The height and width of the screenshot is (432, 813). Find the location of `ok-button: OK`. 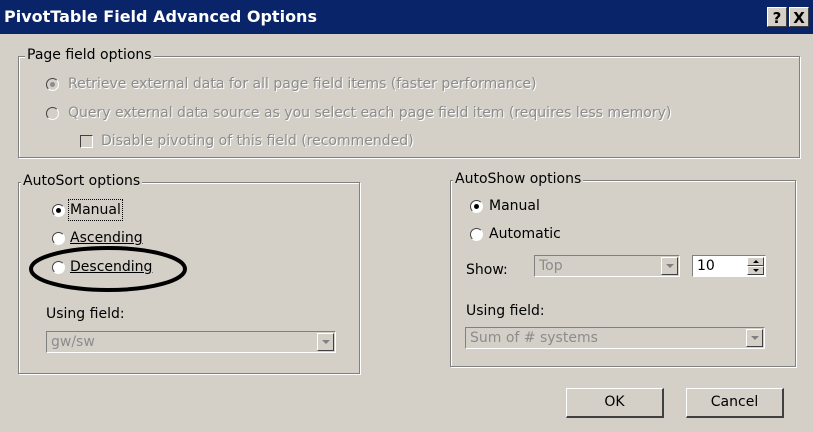

ok-button: OK is located at coordinates (615, 403).